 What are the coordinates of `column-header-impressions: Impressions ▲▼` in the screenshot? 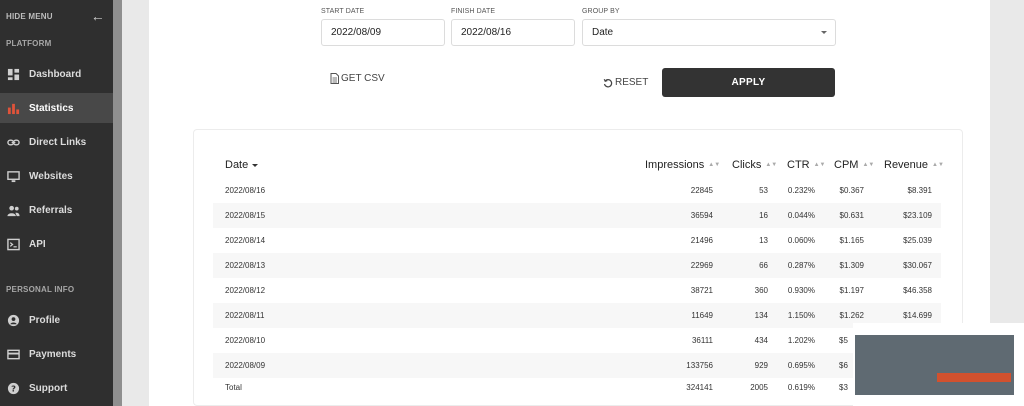 It's located at (682, 165).